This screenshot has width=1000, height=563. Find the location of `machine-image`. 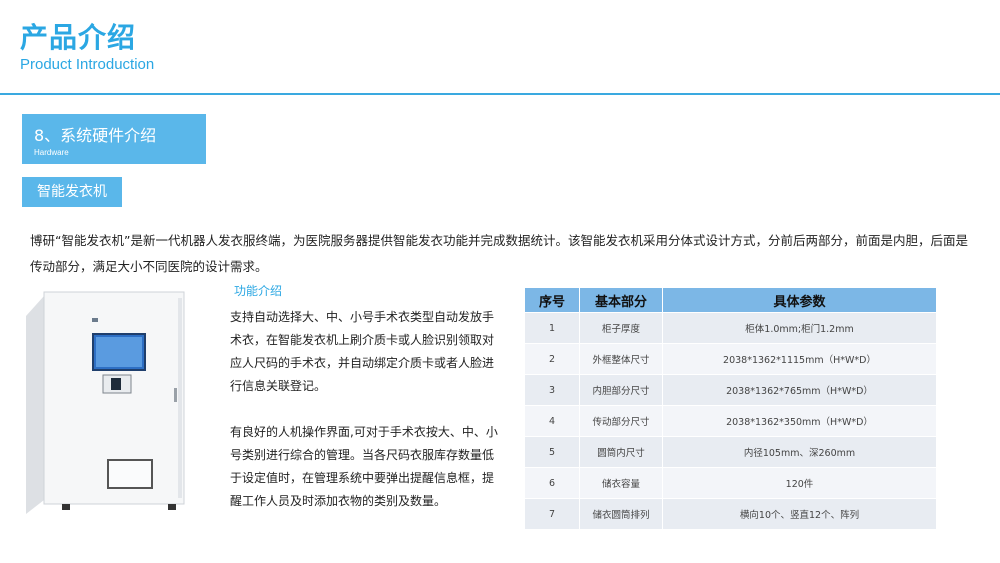

machine-image is located at coordinates (105, 402).